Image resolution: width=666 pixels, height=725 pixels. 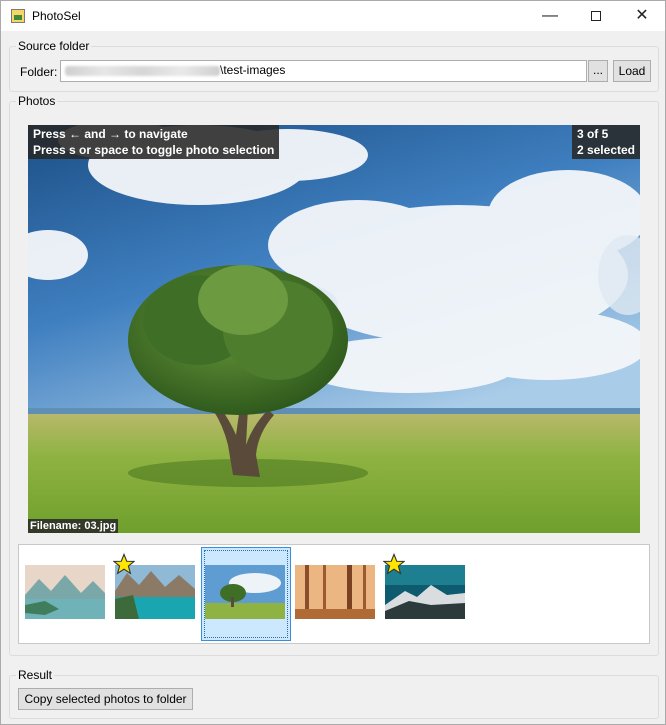 I want to click on redacted-path, so click(x=142, y=70).